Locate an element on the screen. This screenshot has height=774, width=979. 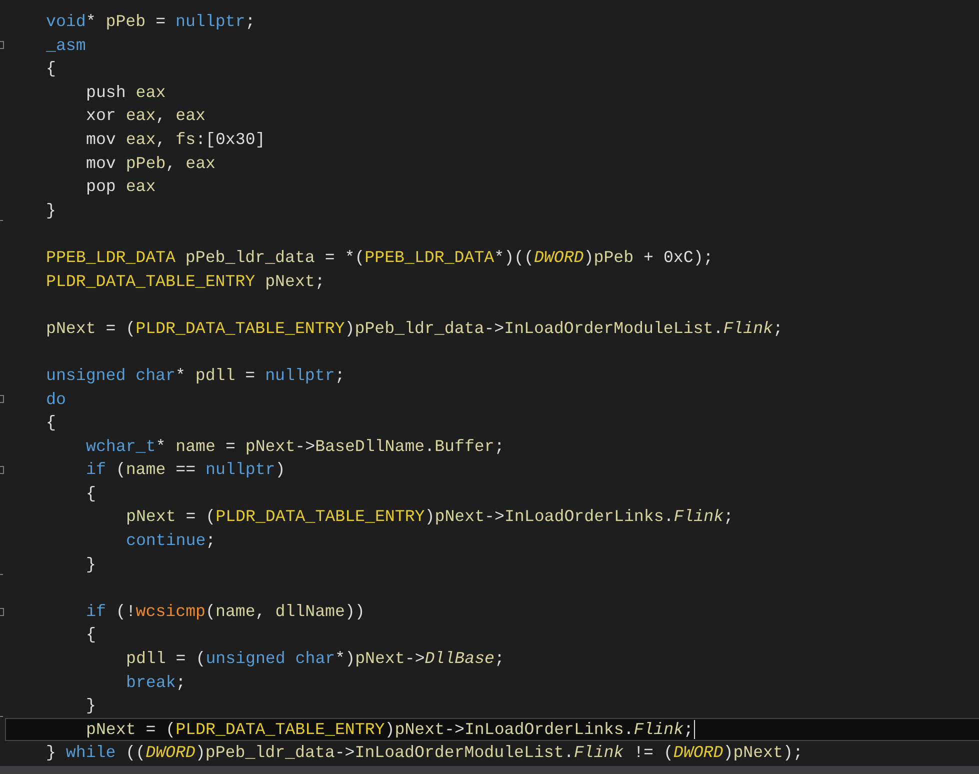
code-line: PPEB_LDR_DATA pPeb_ldr_data = *(PPEB_LDR_DATA*)((DWORD)pPeb + 0xC); is located at coordinates (379, 257).